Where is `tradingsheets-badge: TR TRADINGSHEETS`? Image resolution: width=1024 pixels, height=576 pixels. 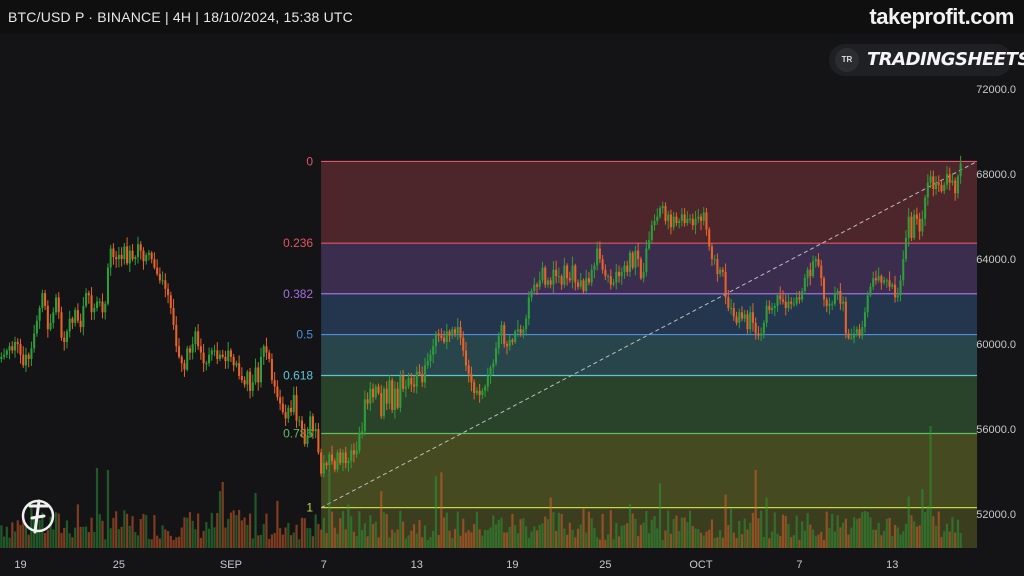
tradingsheets-badge: TR TRADINGSHEETS is located at coordinates (926, 60).